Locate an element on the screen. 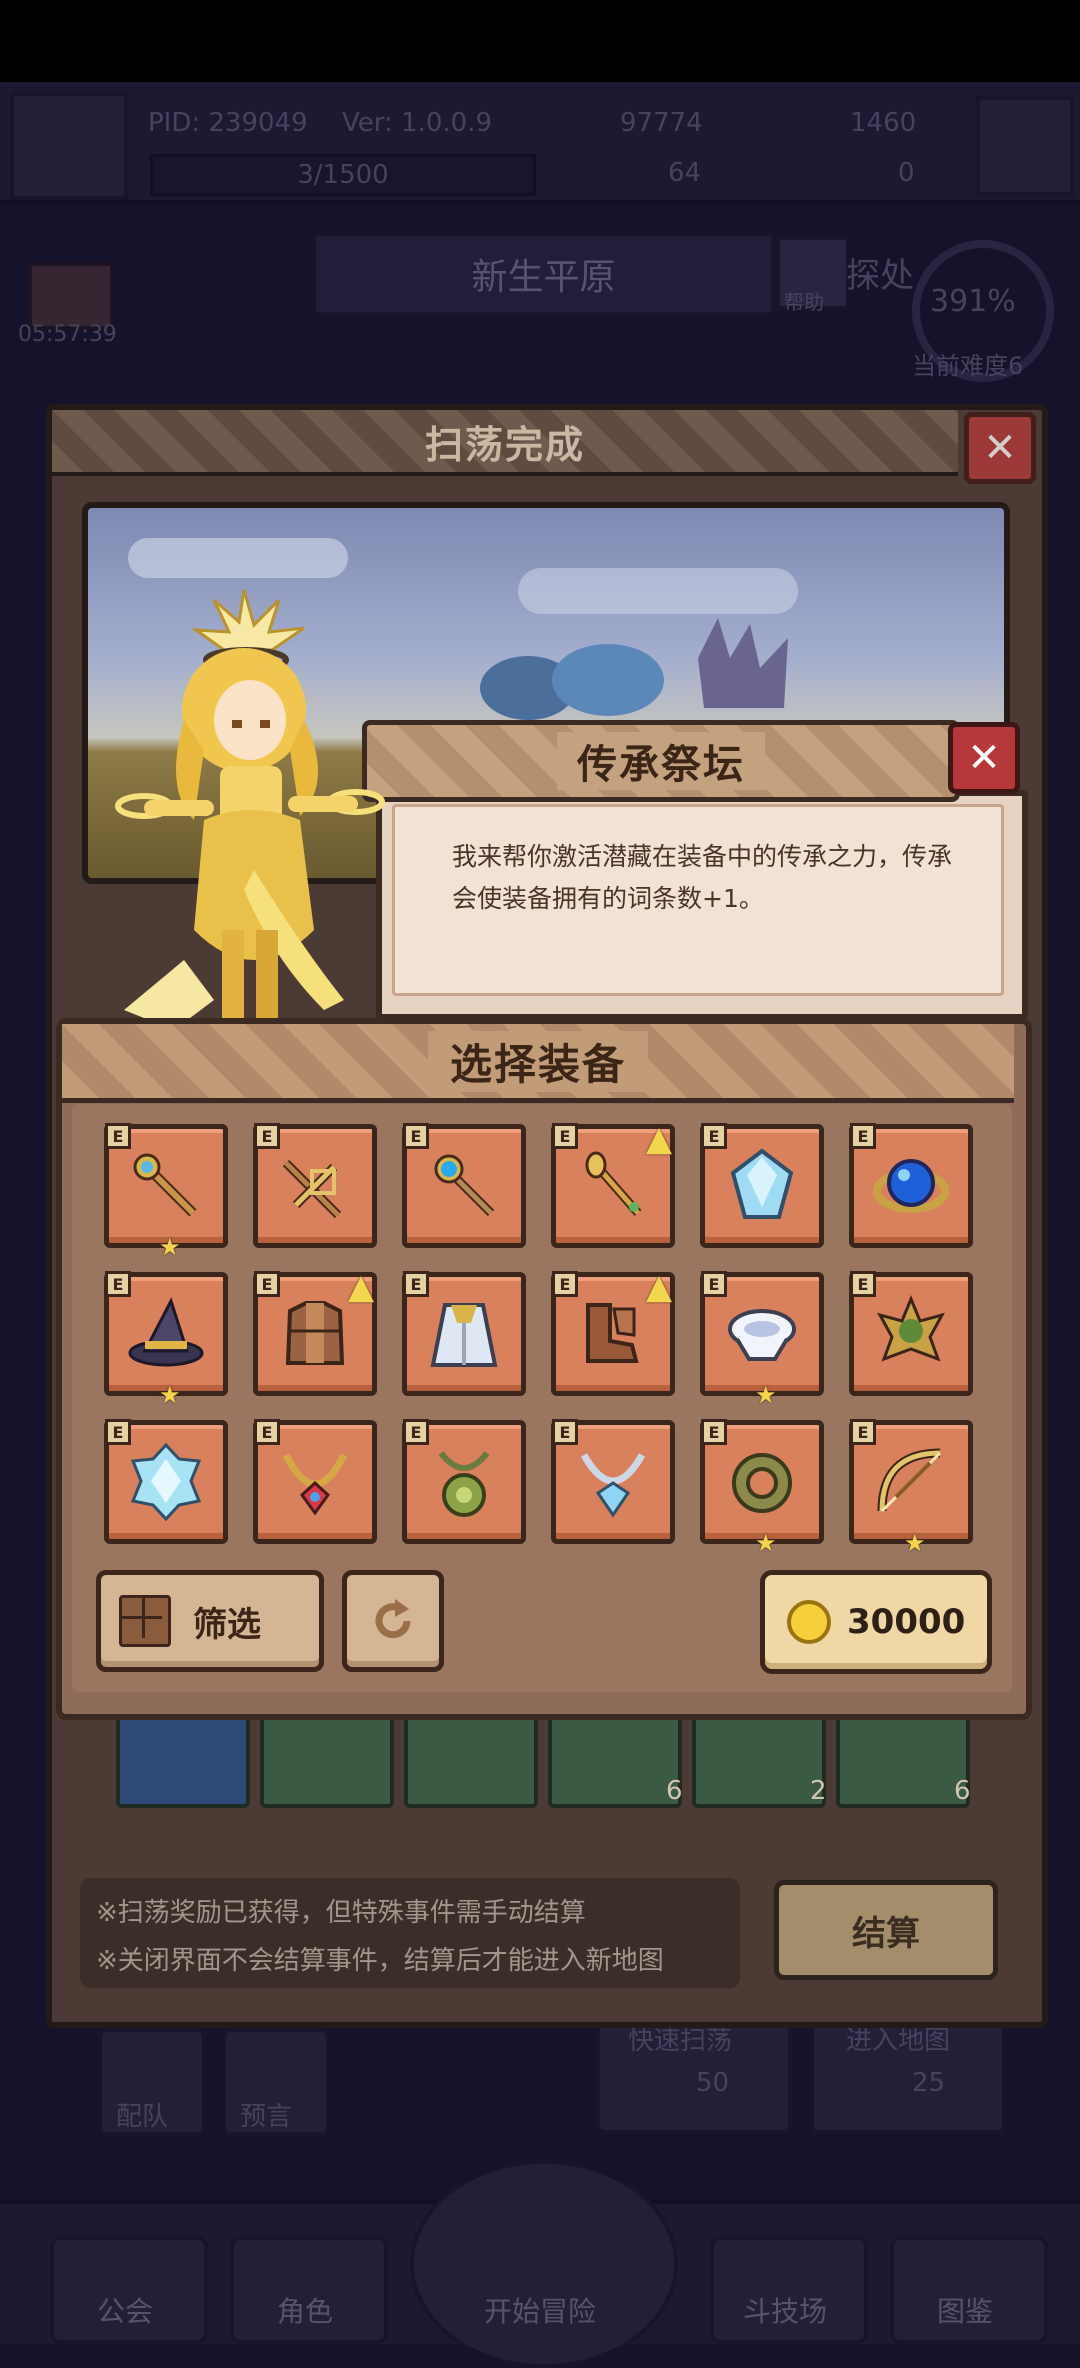 This screenshot has width=1080, height=2368. golden-bow-icon is located at coordinates (909, 1480).